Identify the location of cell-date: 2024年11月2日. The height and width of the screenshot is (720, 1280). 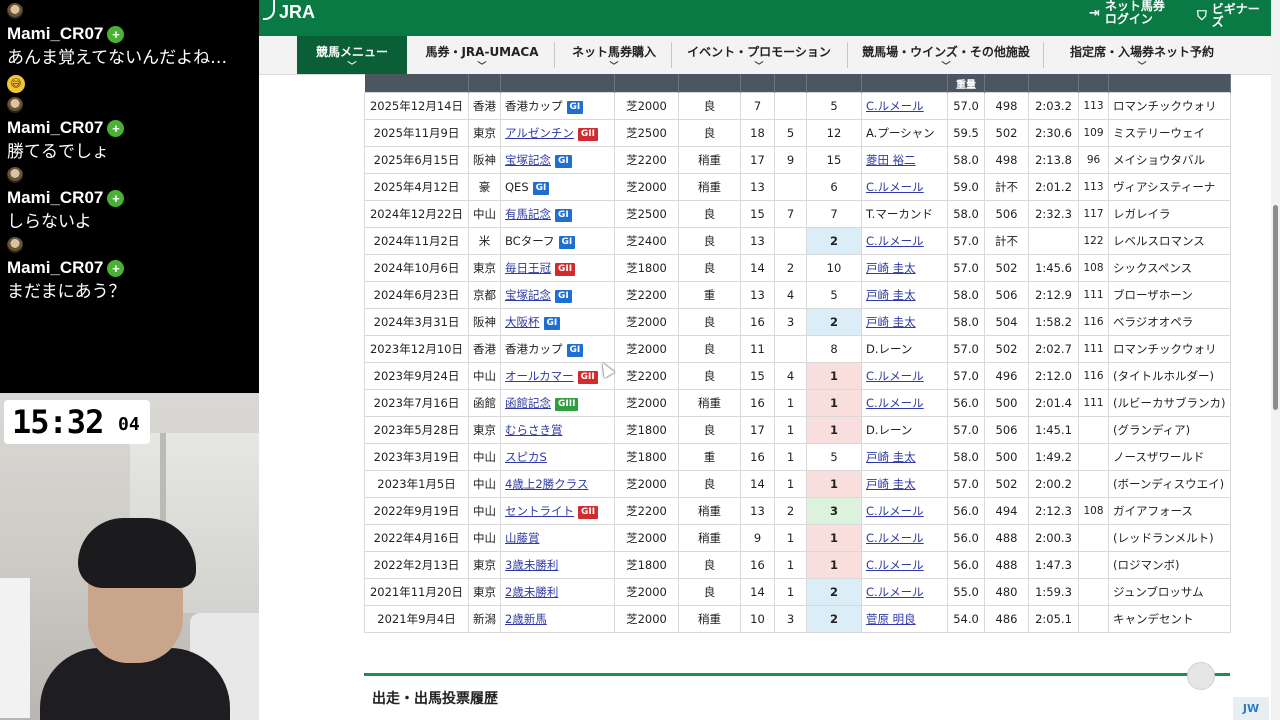
(416, 241).